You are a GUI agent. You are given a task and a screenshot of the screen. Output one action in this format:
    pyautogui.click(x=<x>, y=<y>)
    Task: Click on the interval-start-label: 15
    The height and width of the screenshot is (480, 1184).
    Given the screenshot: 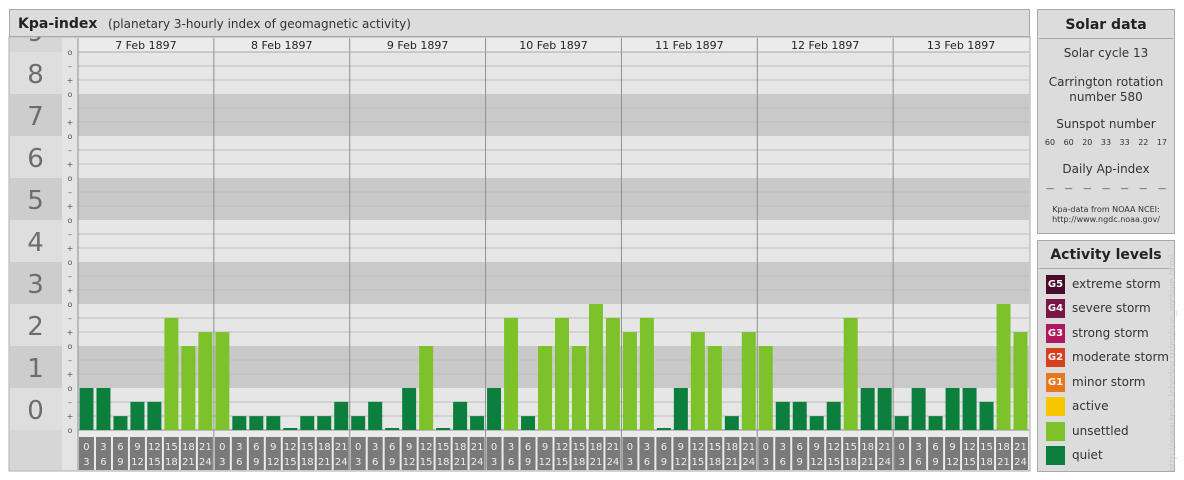 What is the action you would take?
    pyautogui.click(x=986, y=447)
    